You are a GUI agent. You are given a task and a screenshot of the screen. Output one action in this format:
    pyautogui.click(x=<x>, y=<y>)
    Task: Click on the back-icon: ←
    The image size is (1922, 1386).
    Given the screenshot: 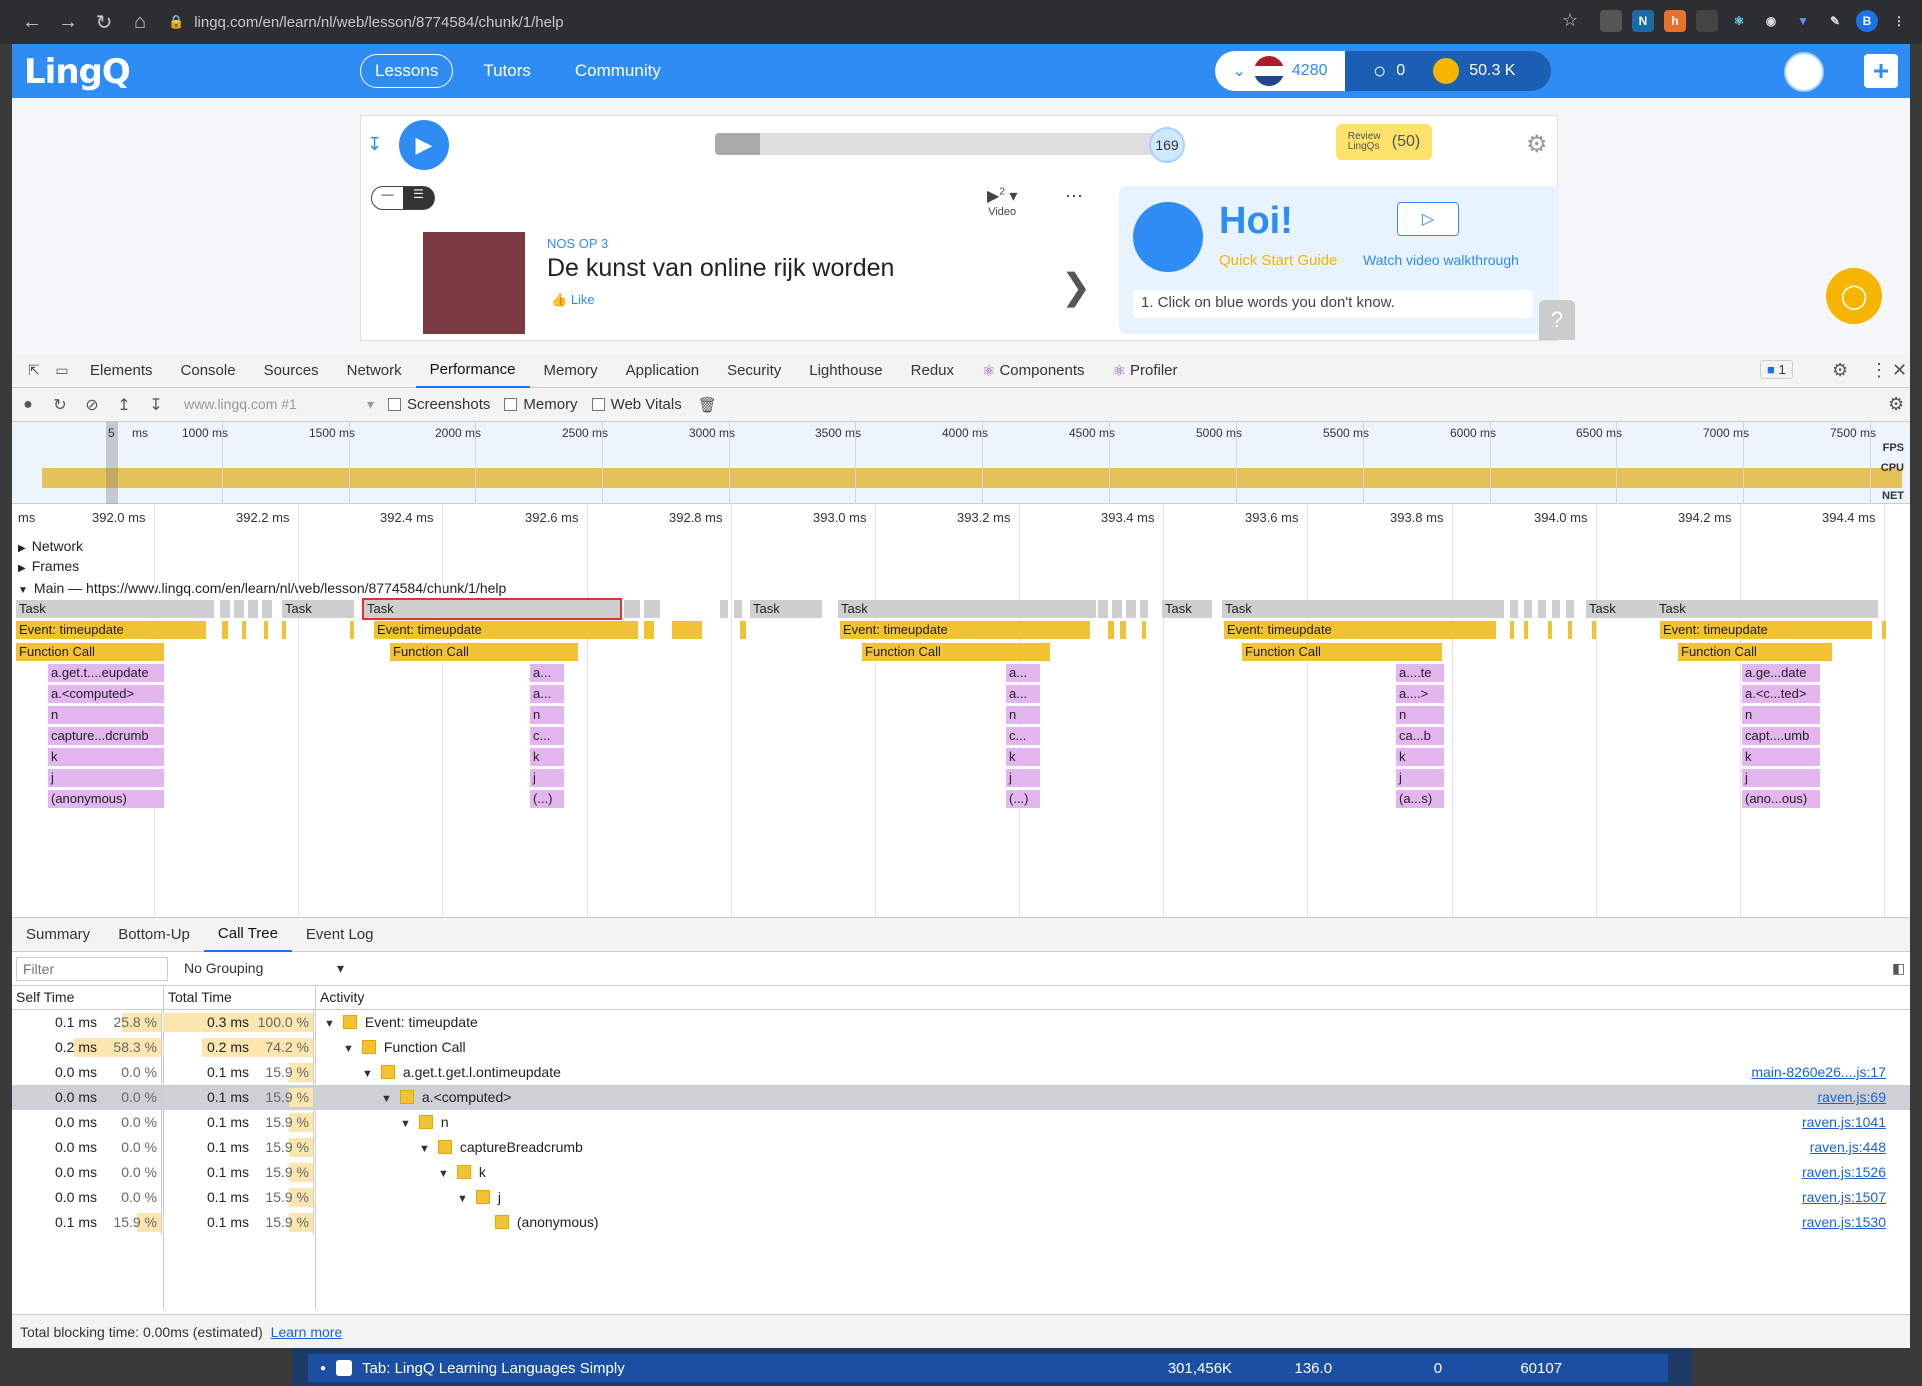 What is the action you would take?
    pyautogui.click(x=32, y=22)
    